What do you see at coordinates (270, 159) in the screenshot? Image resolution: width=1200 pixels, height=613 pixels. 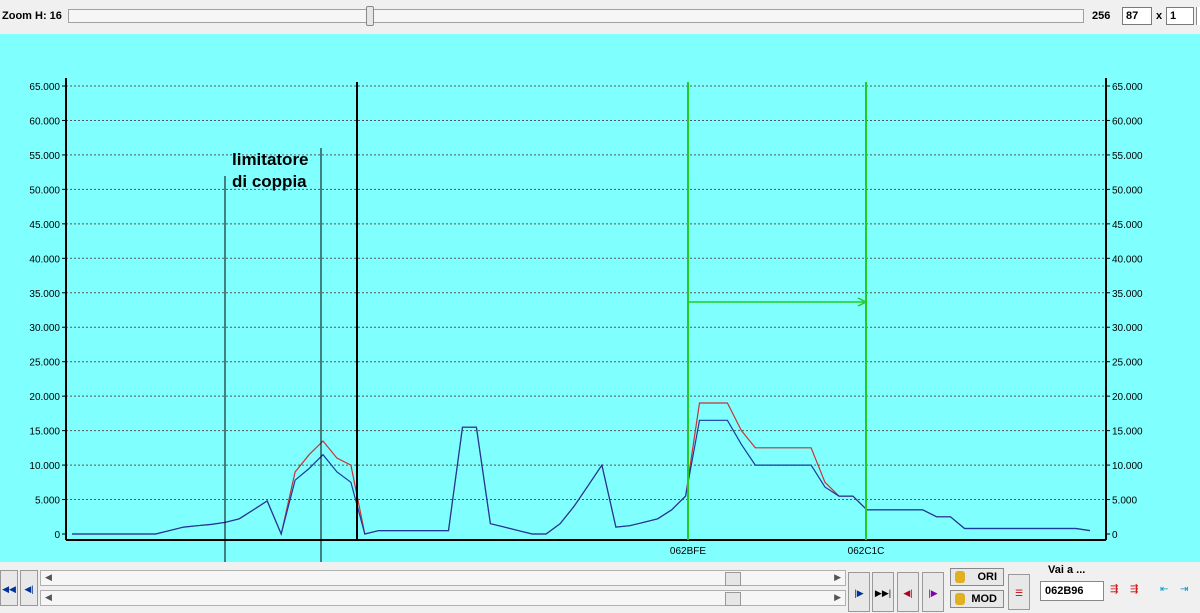 I see `annotation-text: limitatore` at bounding box center [270, 159].